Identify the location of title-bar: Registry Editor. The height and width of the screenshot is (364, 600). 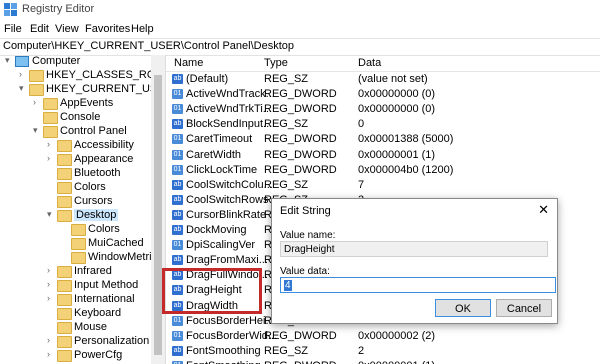
(300, 10).